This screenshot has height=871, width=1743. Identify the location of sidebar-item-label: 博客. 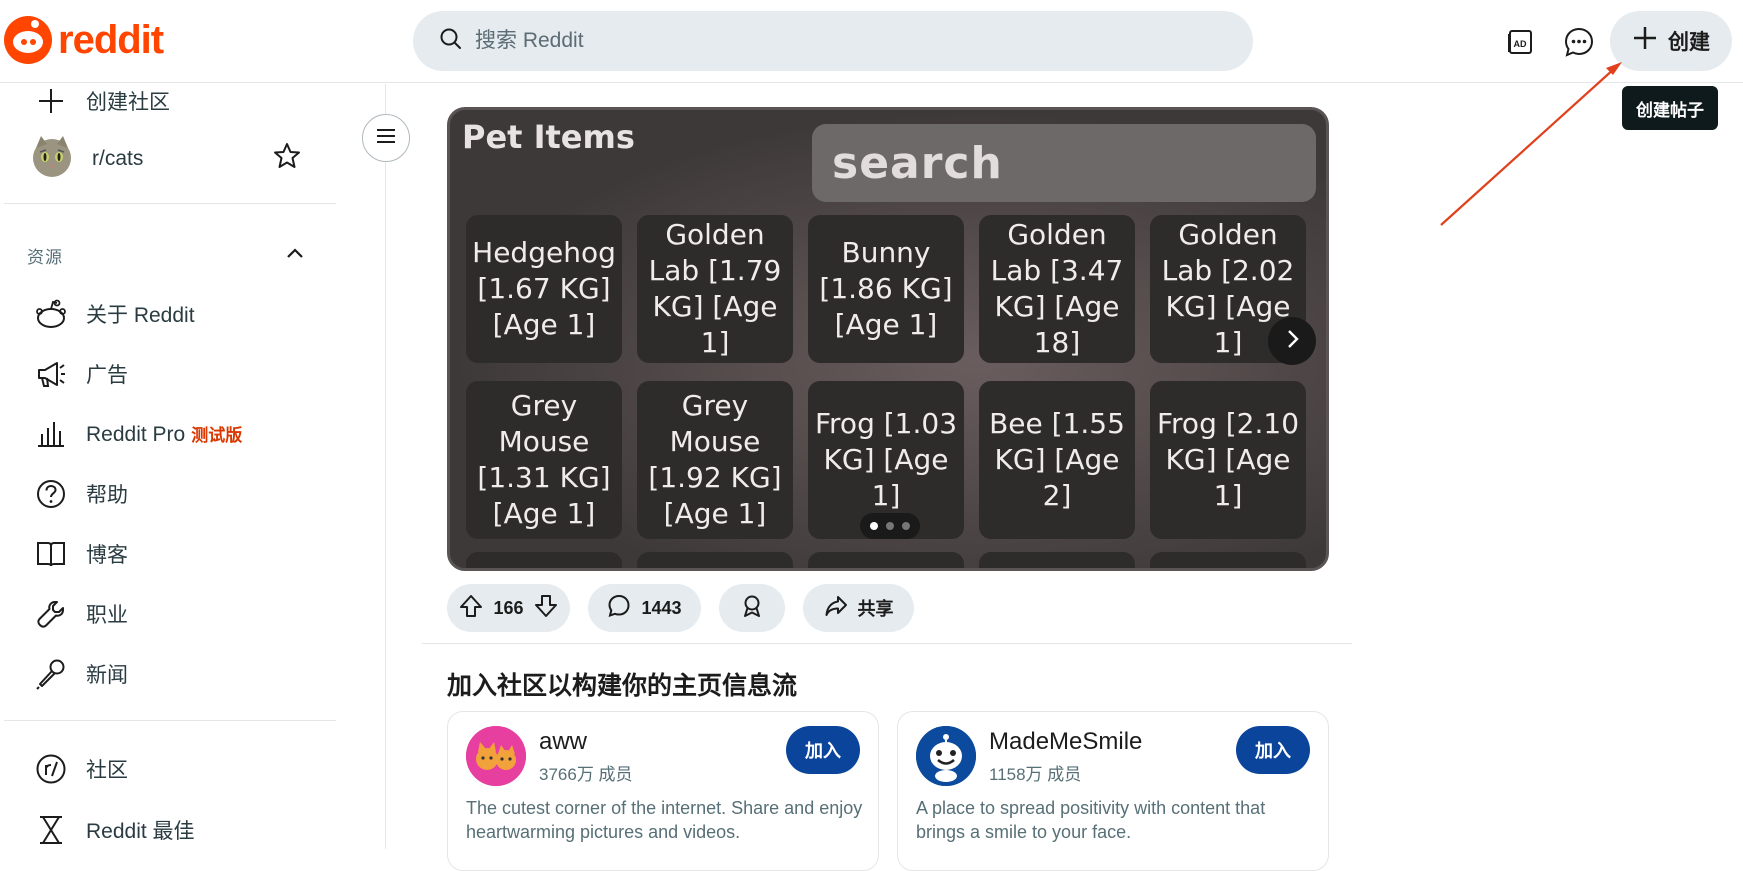
(107, 555).